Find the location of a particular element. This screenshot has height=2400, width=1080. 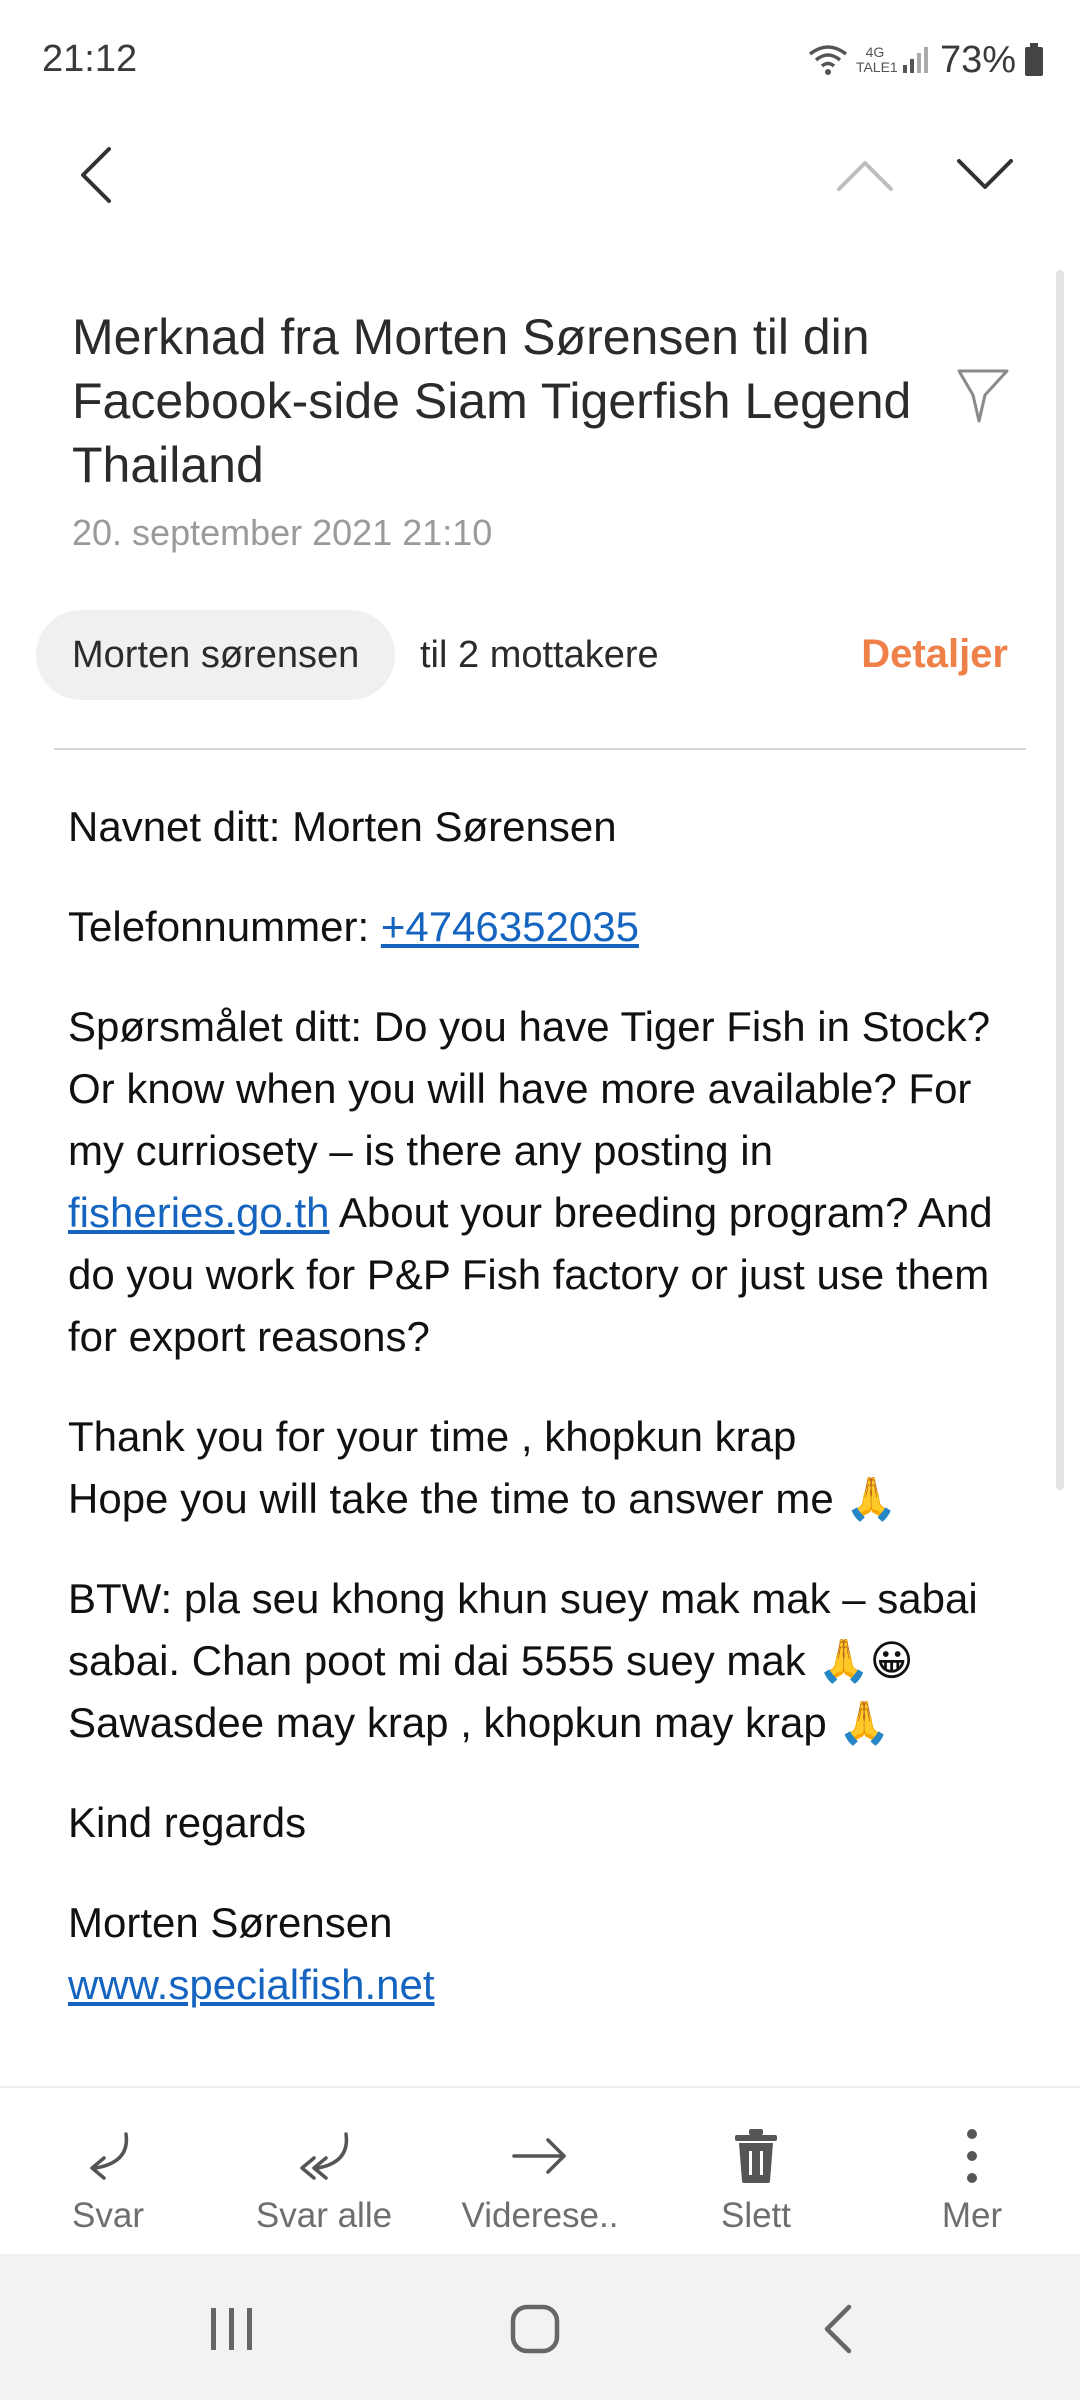

battery-percent: 73% is located at coordinates (977, 59).